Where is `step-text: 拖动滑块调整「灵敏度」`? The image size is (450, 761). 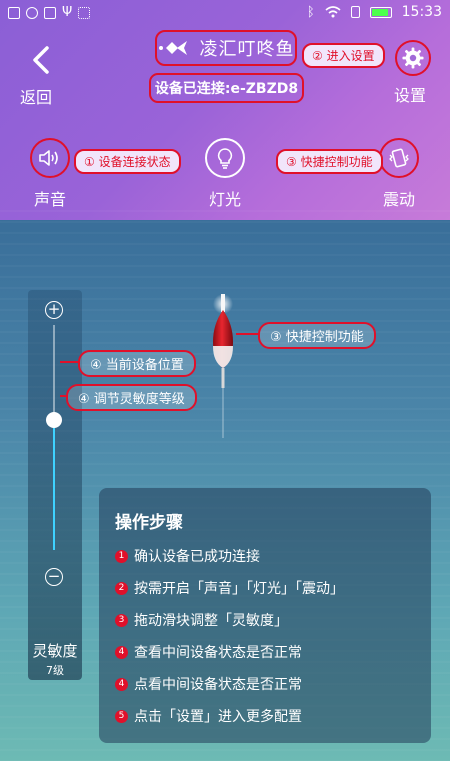 step-text: 拖动滑块调整「灵敏度」 is located at coordinates (211, 621).